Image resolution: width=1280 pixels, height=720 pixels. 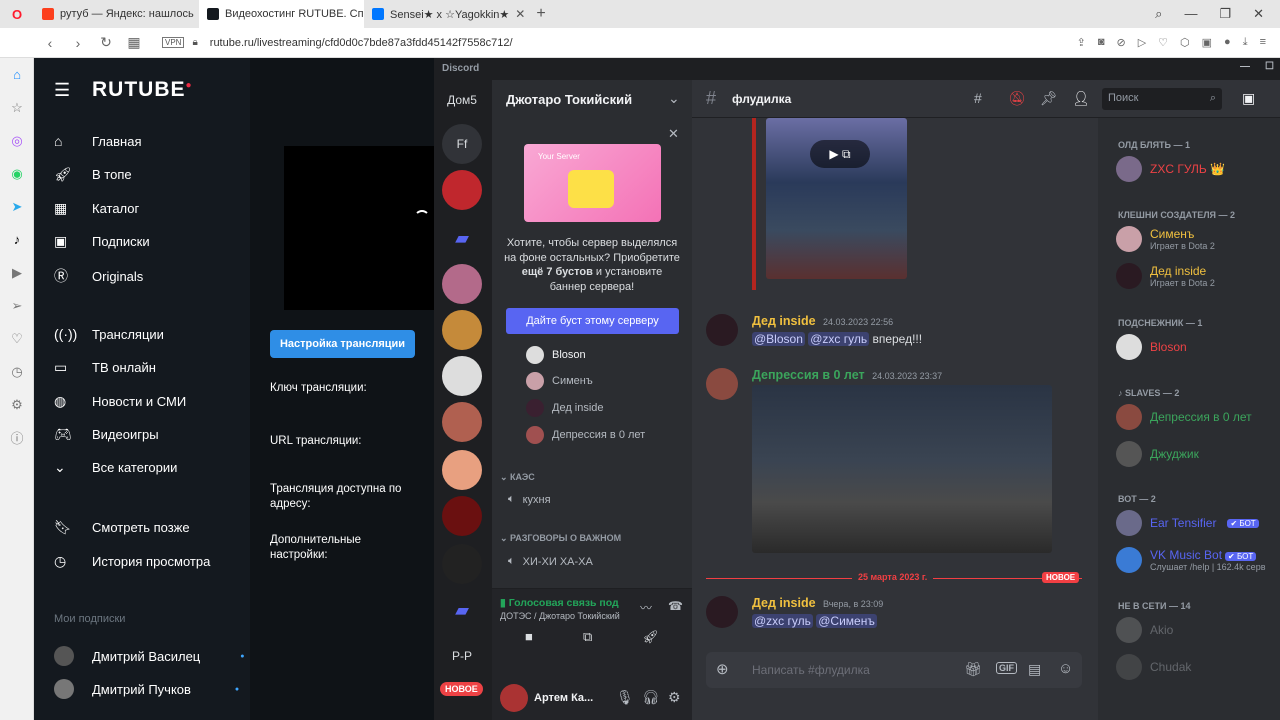 I want to click on search-input: Поиск ⌕, so click(x=1162, y=99).